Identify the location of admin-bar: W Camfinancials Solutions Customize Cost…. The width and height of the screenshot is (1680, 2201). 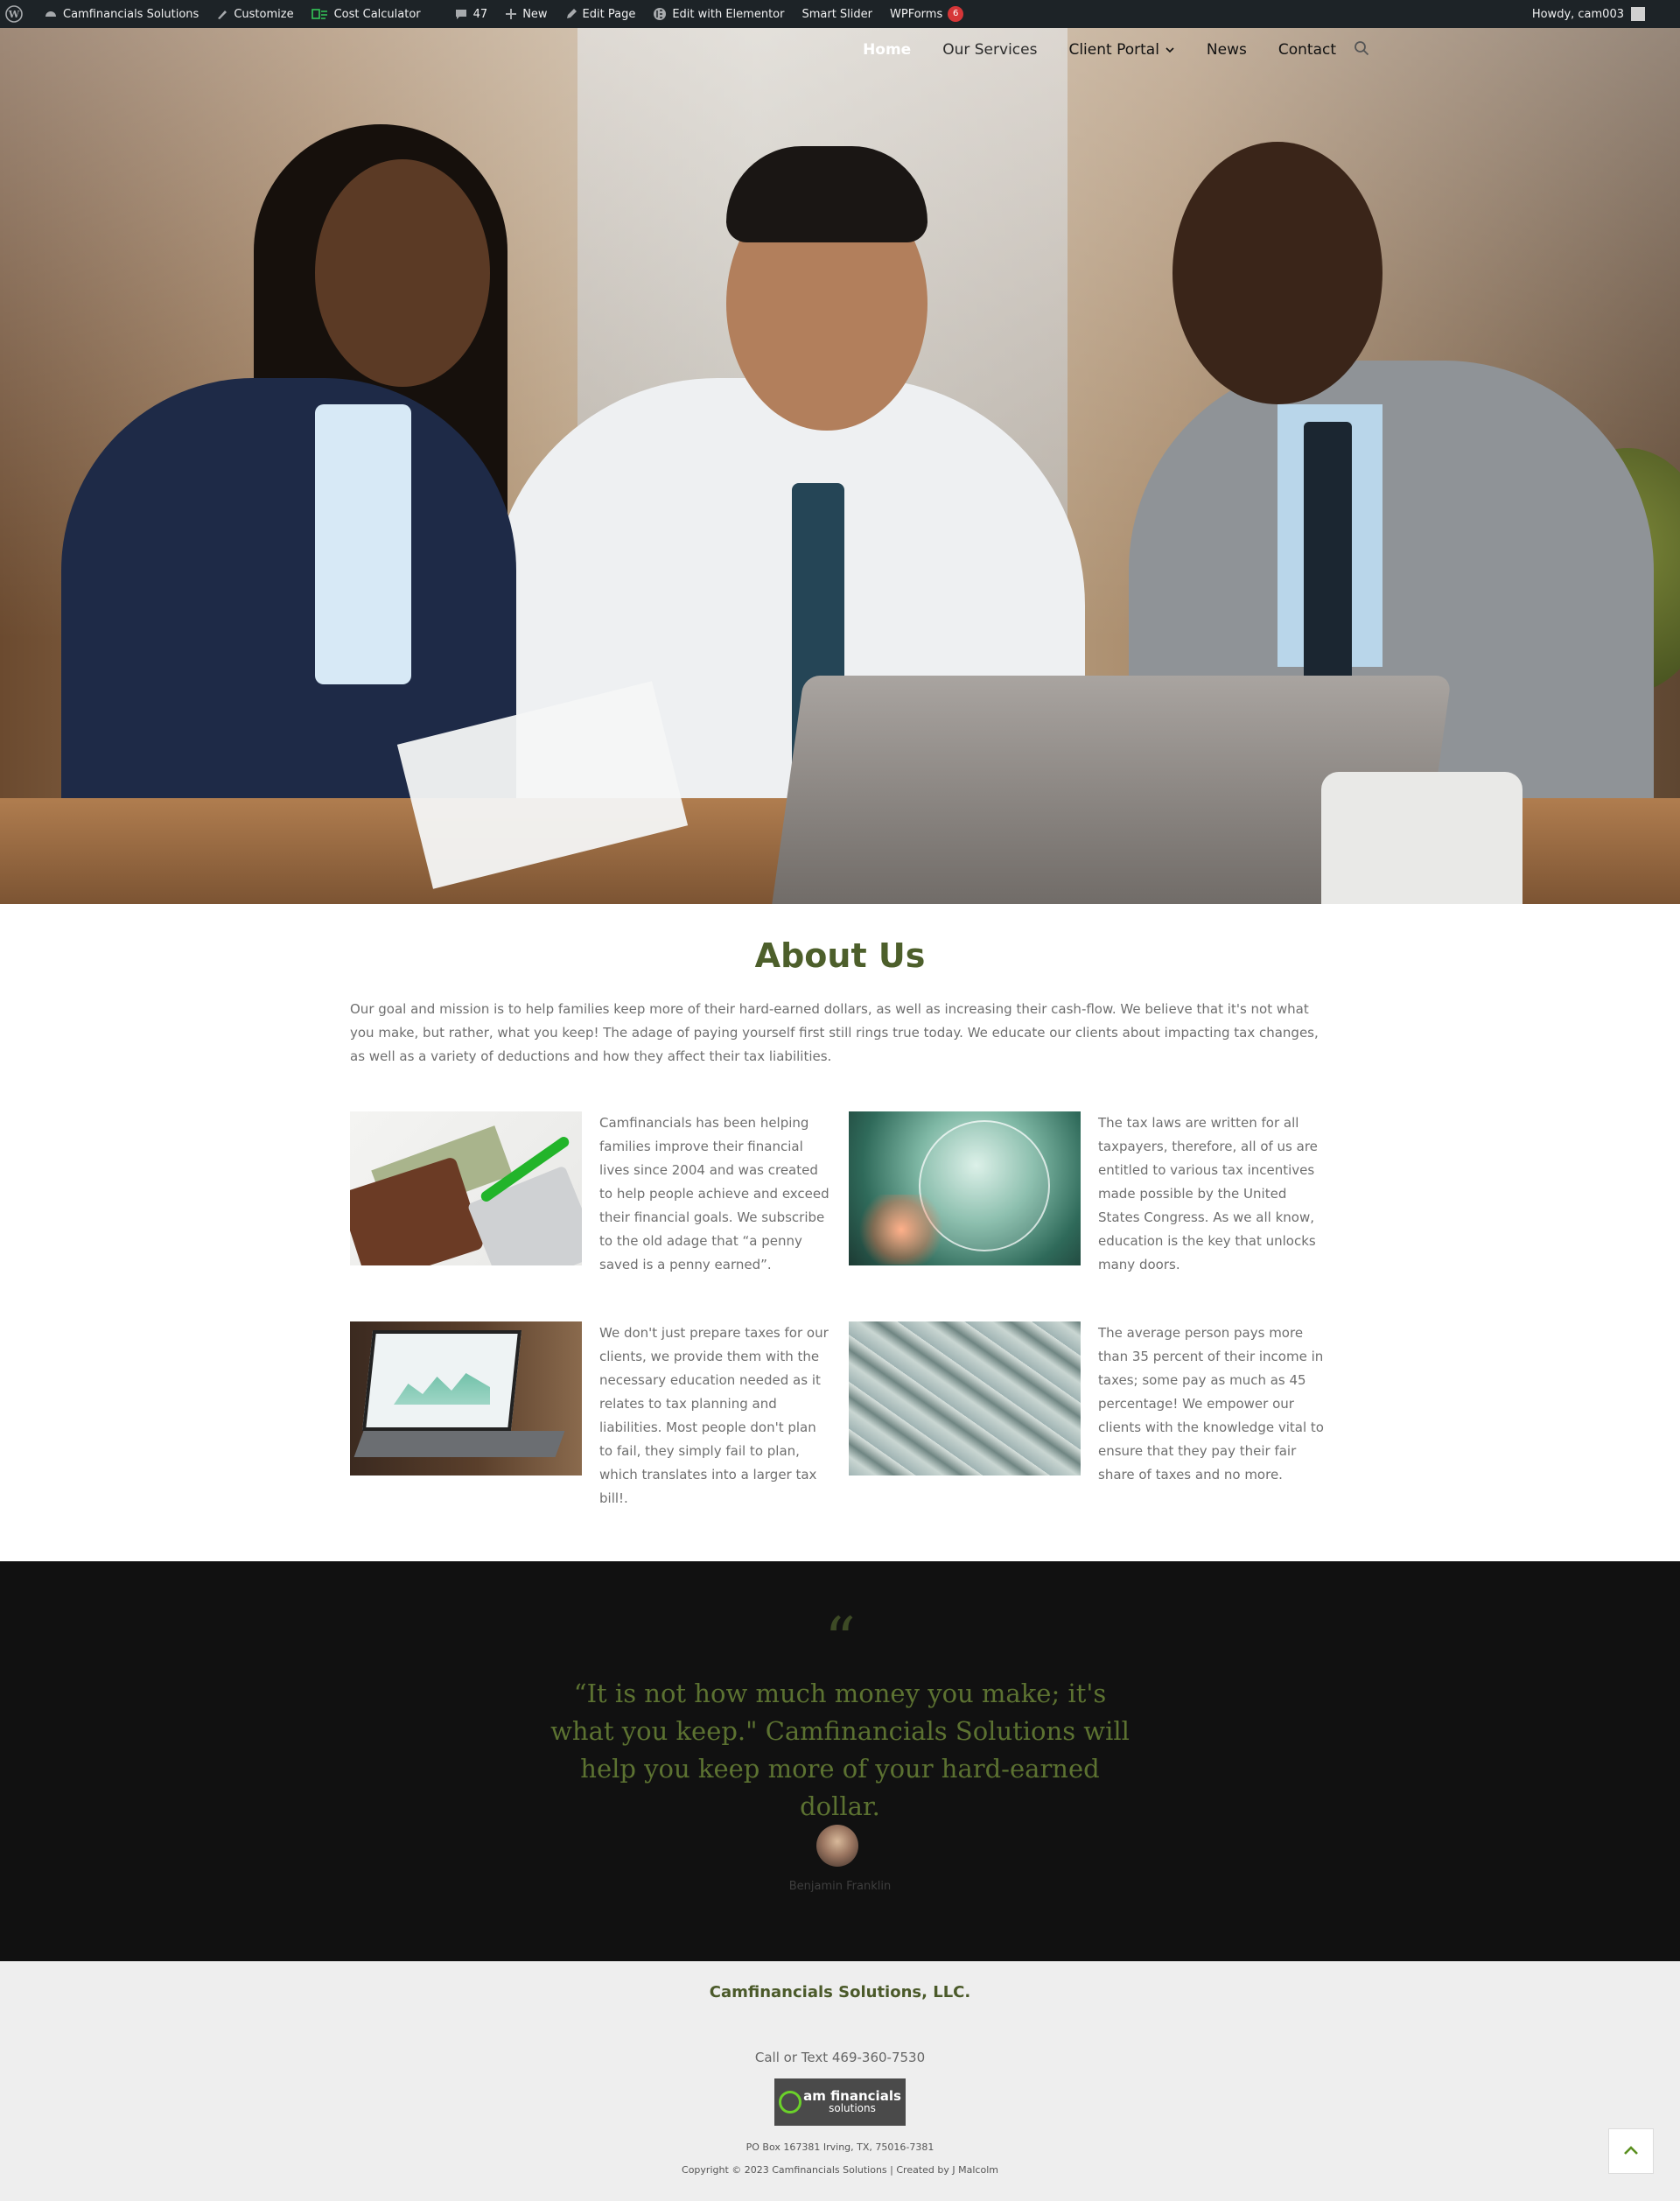
(840, 14).